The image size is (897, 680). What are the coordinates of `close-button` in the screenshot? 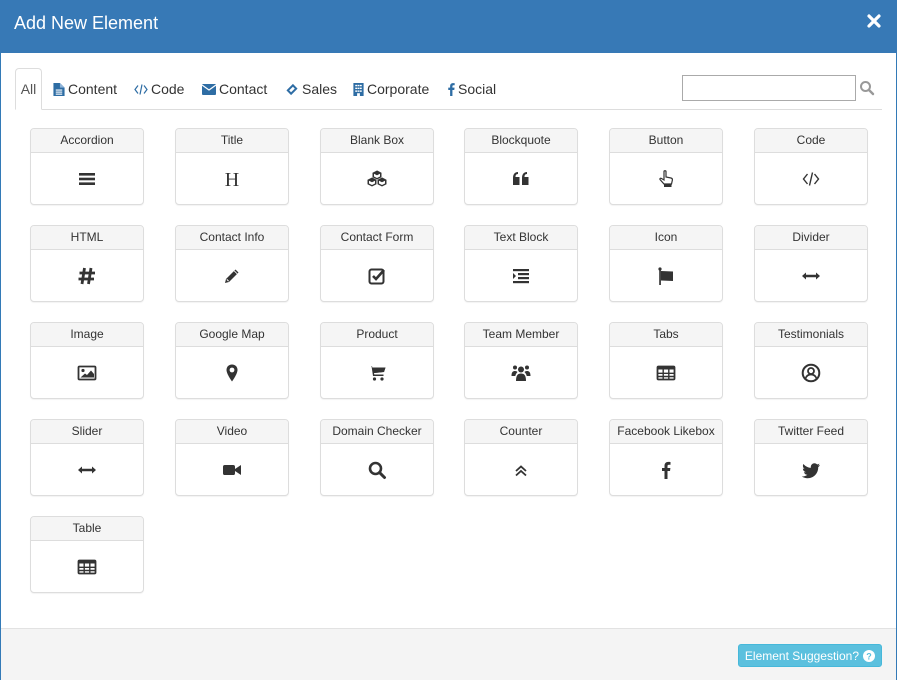 It's located at (875, 23).